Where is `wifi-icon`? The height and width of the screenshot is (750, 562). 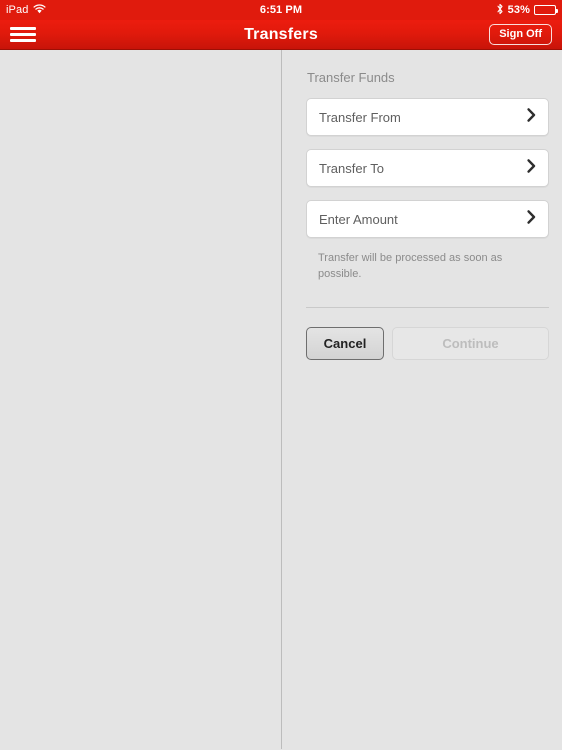 wifi-icon is located at coordinates (39, 10).